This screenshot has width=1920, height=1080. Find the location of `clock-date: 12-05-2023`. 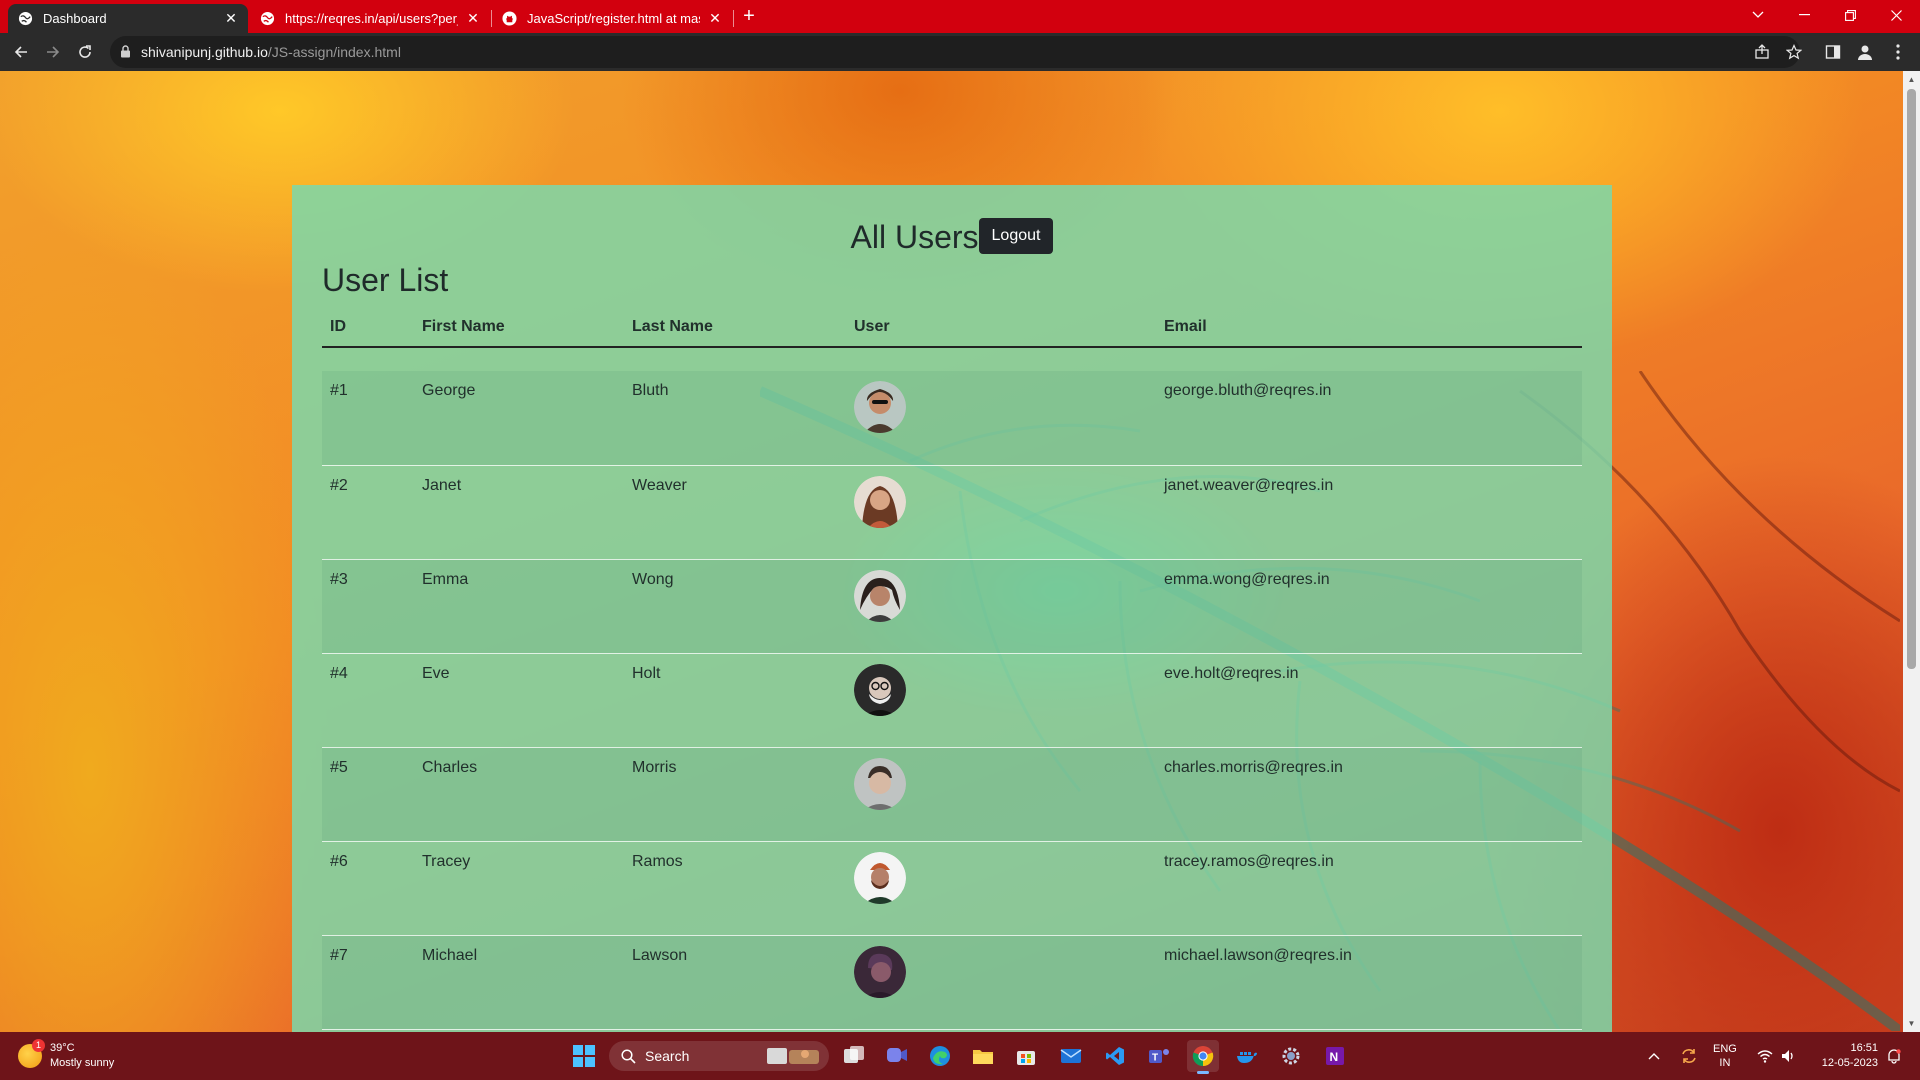

clock-date: 12-05-2023 is located at coordinates (1849, 1063).